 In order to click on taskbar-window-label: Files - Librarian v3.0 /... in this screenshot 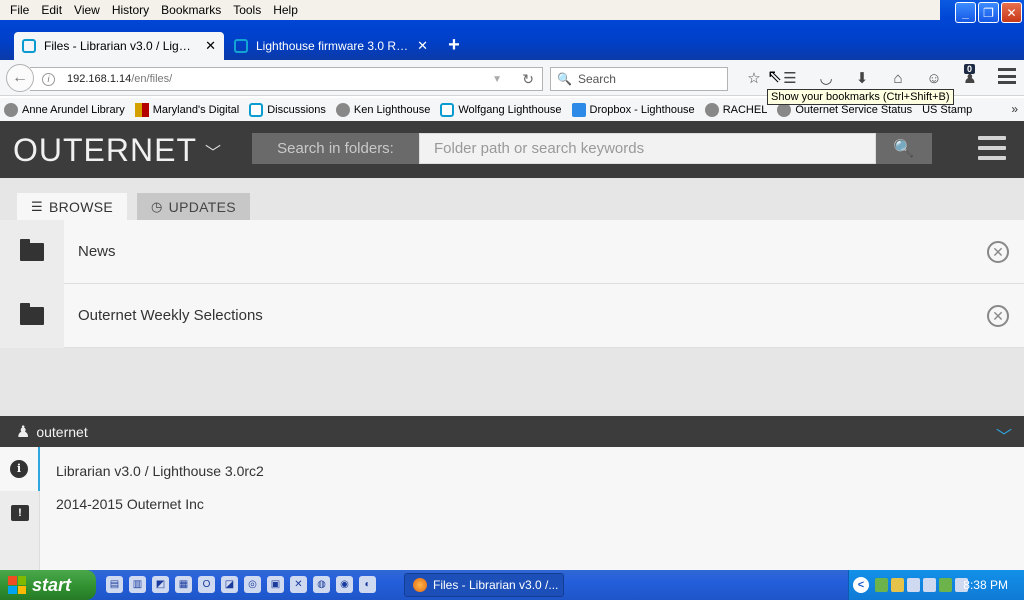, I will do `click(496, 585)`.